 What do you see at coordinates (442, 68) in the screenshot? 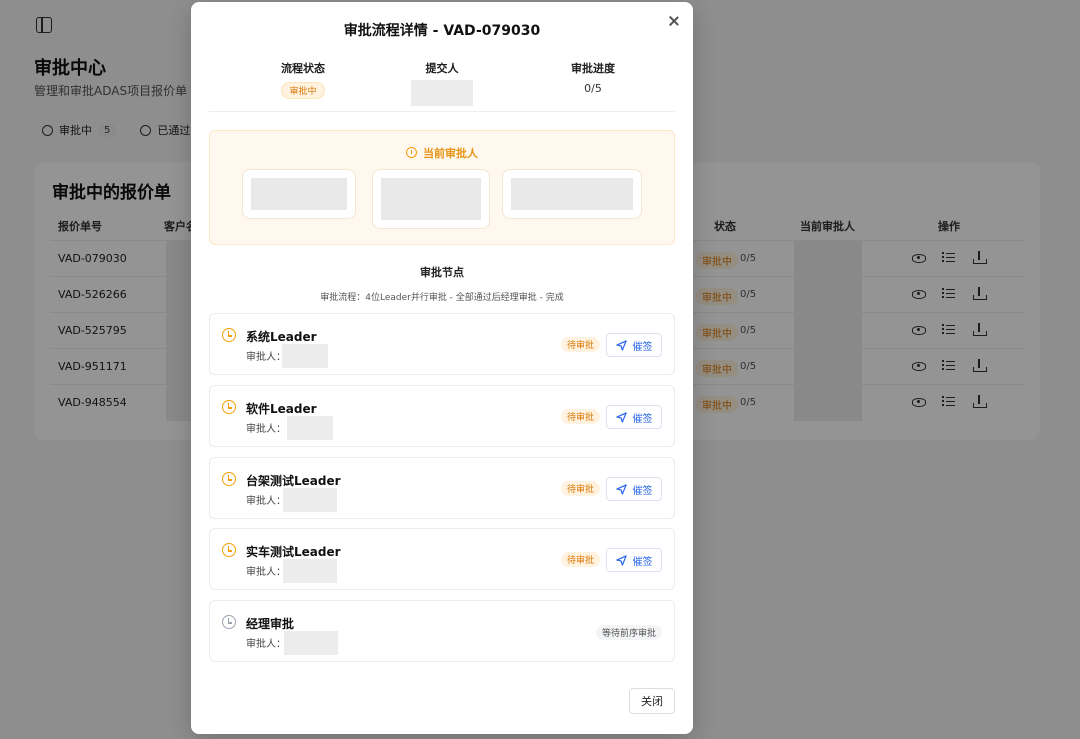
I see `submitter-label: 提交人` at bounding box center [442, 68].